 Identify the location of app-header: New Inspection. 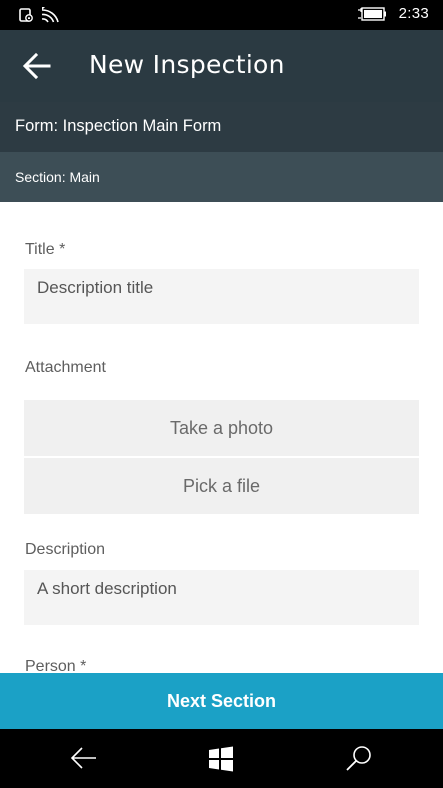
(221, 66).